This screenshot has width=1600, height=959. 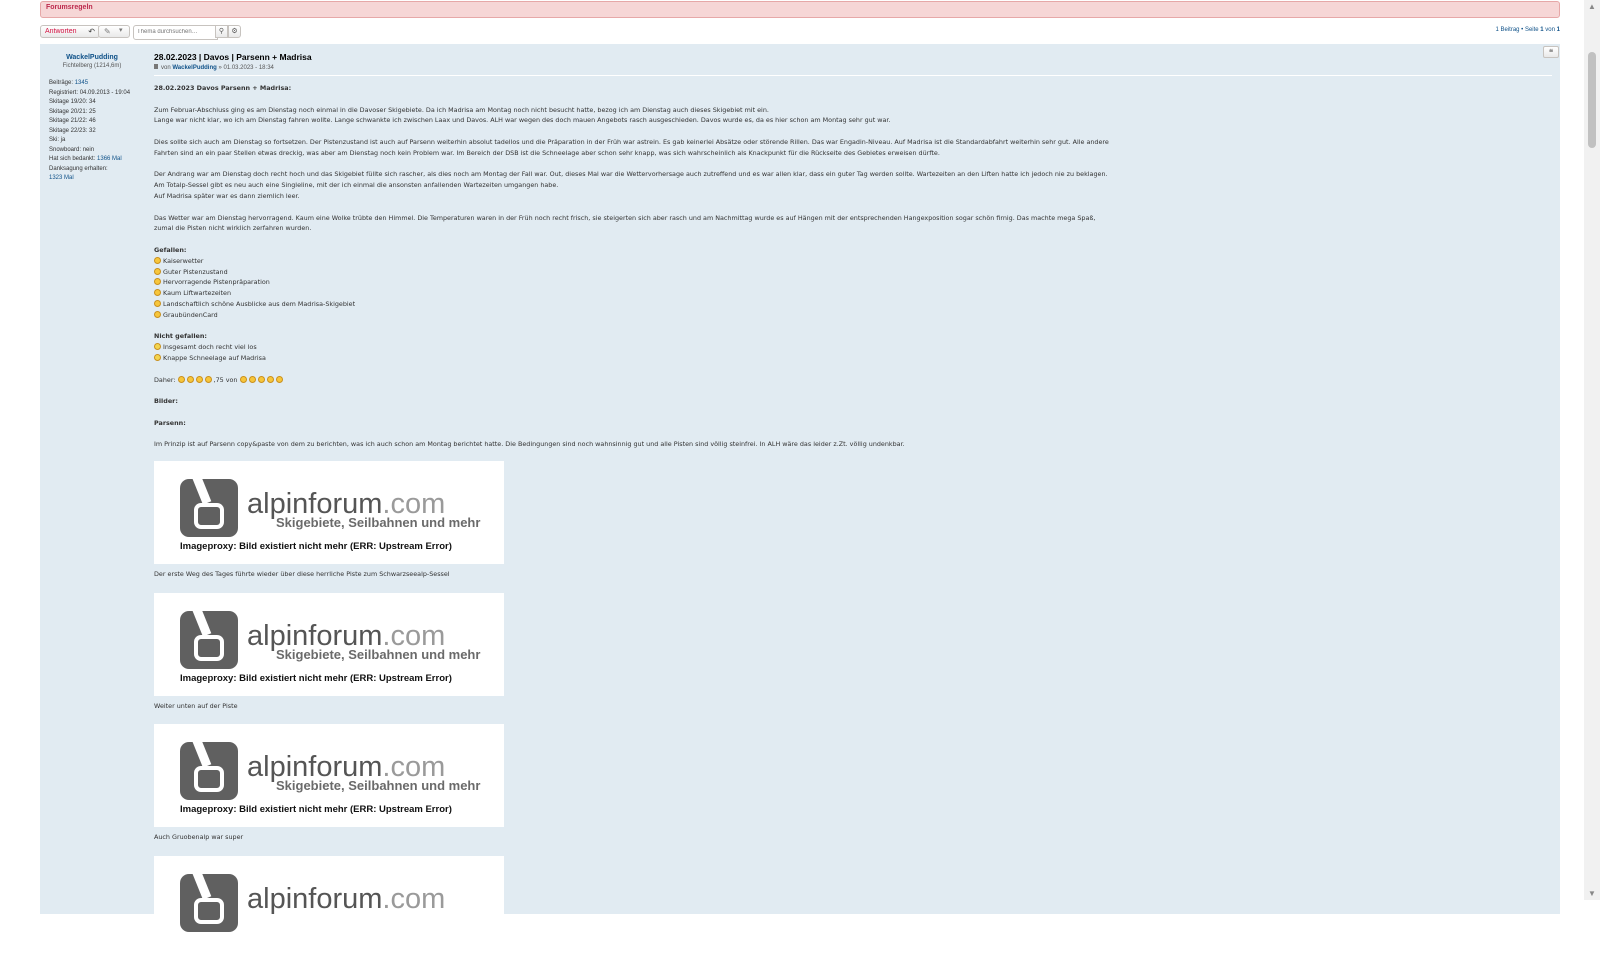 I want to click on search-button: ⚲, so click(x=221, y=31).